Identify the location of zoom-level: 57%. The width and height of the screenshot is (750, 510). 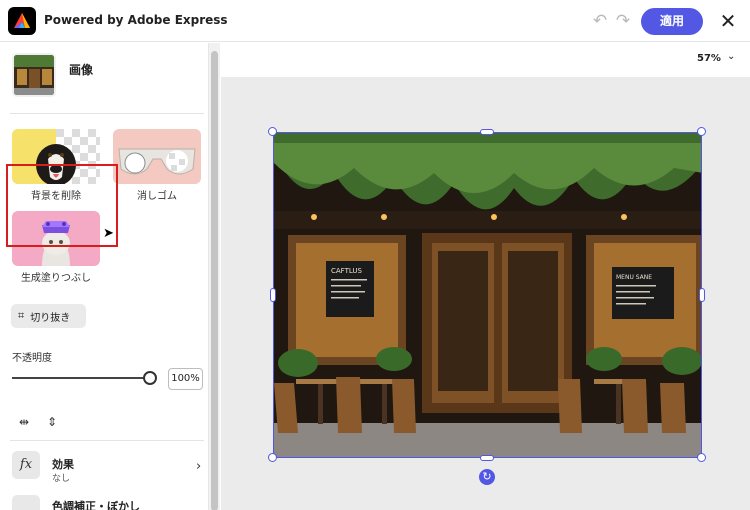
(709, 58).